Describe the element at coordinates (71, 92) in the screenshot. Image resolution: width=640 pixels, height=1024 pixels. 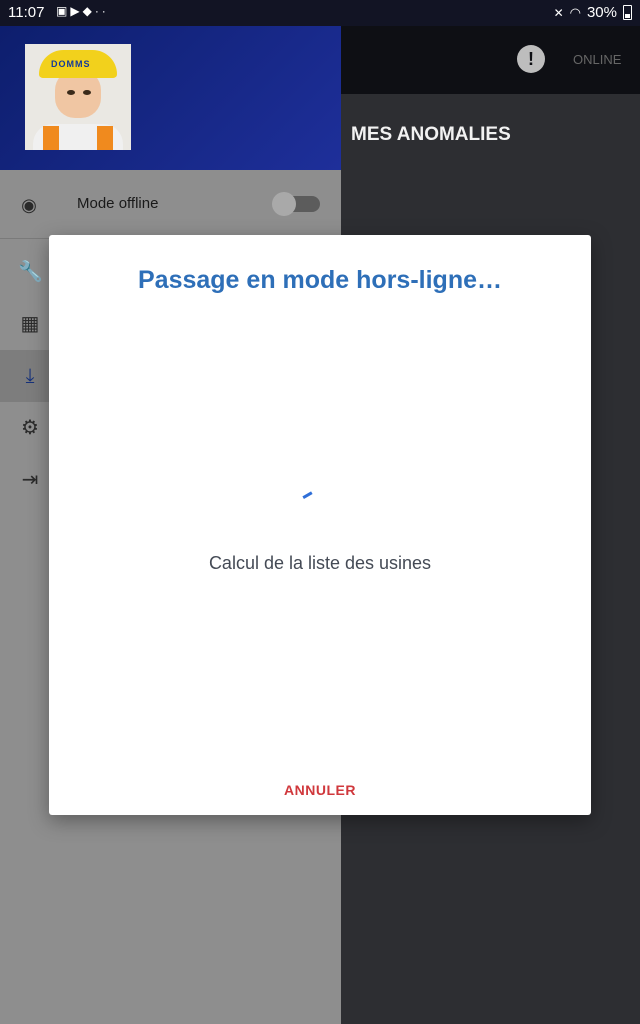
I see `avatar-eye-left` at that location.